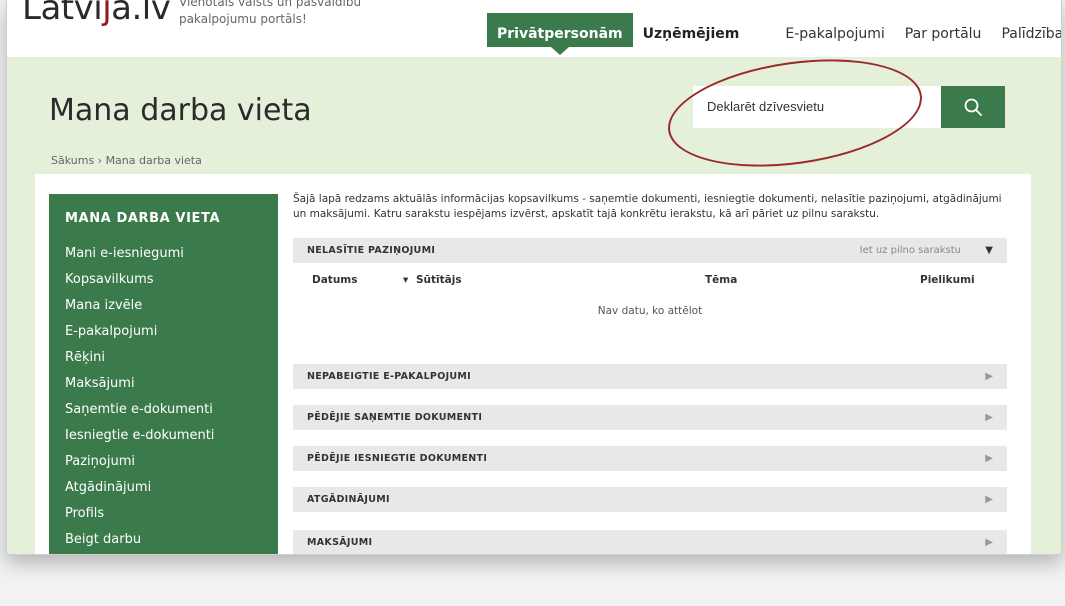 The height and width of the screenshot is (606, 1065). Describe the element at coordinates (141, 14) in the screenshot. I see `logo-text-b: a.lv` at that location.